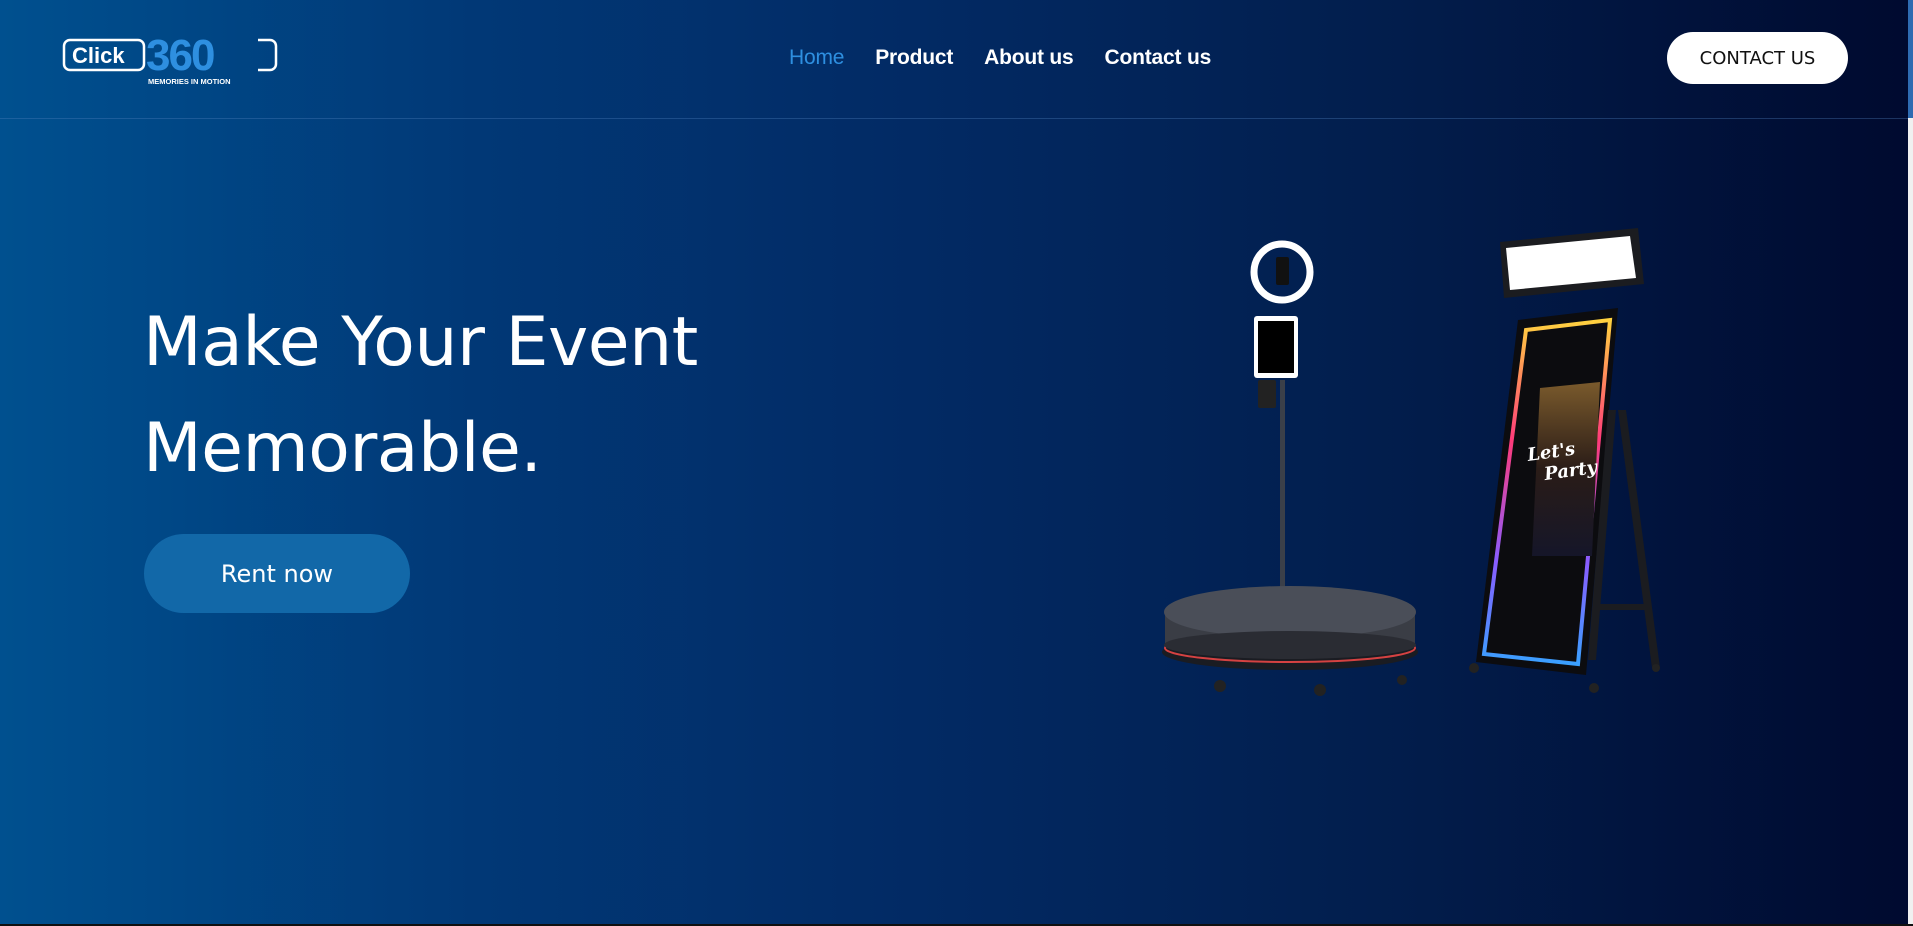  Describe the element at coordinates (1757, 58) in the screenshot. I see `contact-us-button: CONTACT US` at that location.